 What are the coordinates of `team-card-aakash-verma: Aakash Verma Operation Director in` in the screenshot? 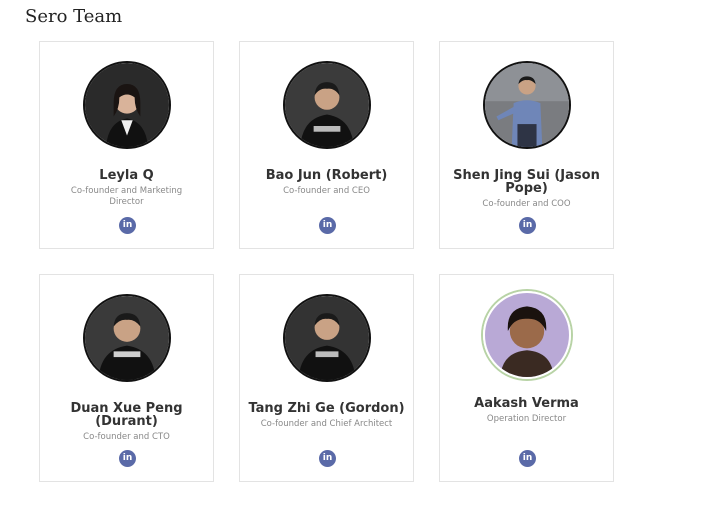 It's located at (526, 378).